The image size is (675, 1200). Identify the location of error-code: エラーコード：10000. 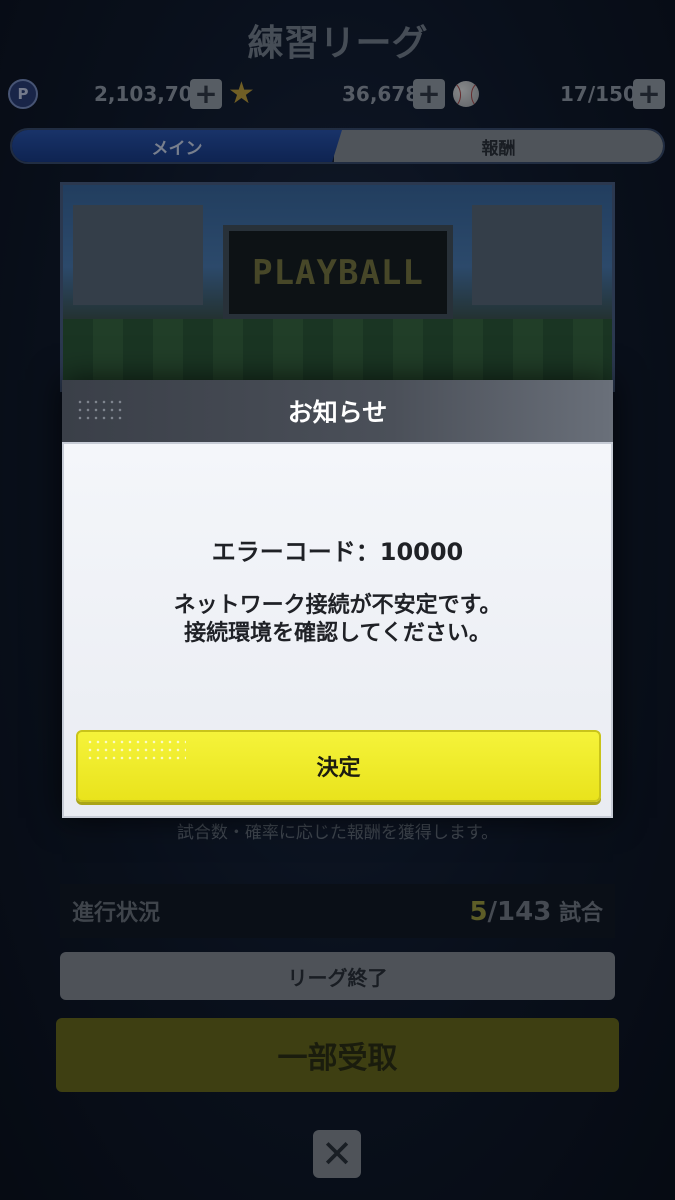
(337, 552).